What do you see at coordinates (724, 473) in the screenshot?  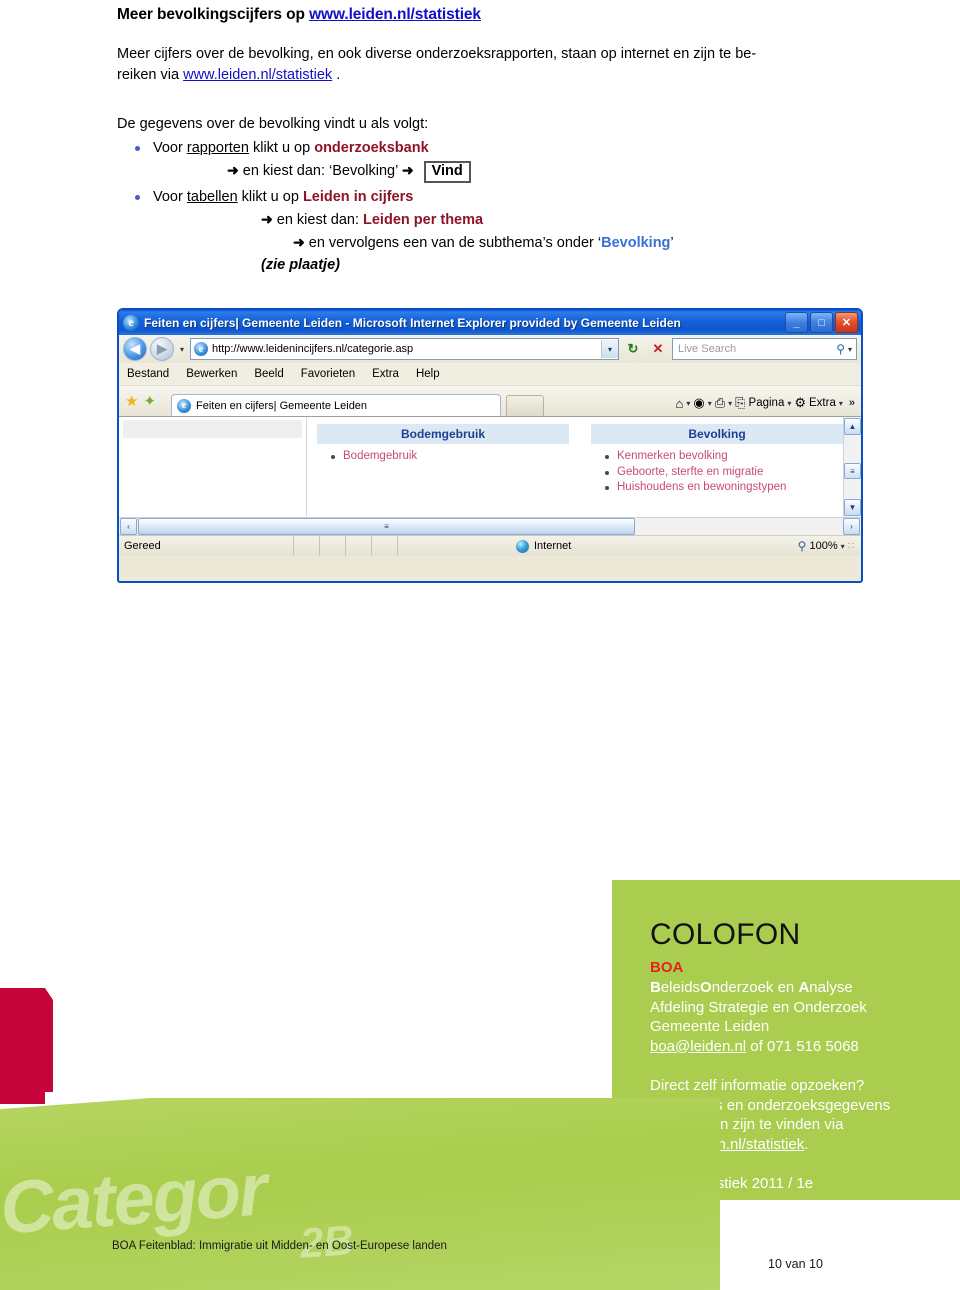 I see `list-item: Geboorte, sterfte en migratie` at bounding box center [724, 473].